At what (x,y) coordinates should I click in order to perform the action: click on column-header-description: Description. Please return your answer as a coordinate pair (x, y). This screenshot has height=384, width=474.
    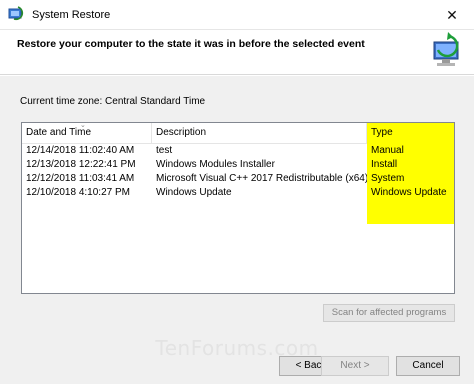
    Looking at the image, I should click on (259, 133).